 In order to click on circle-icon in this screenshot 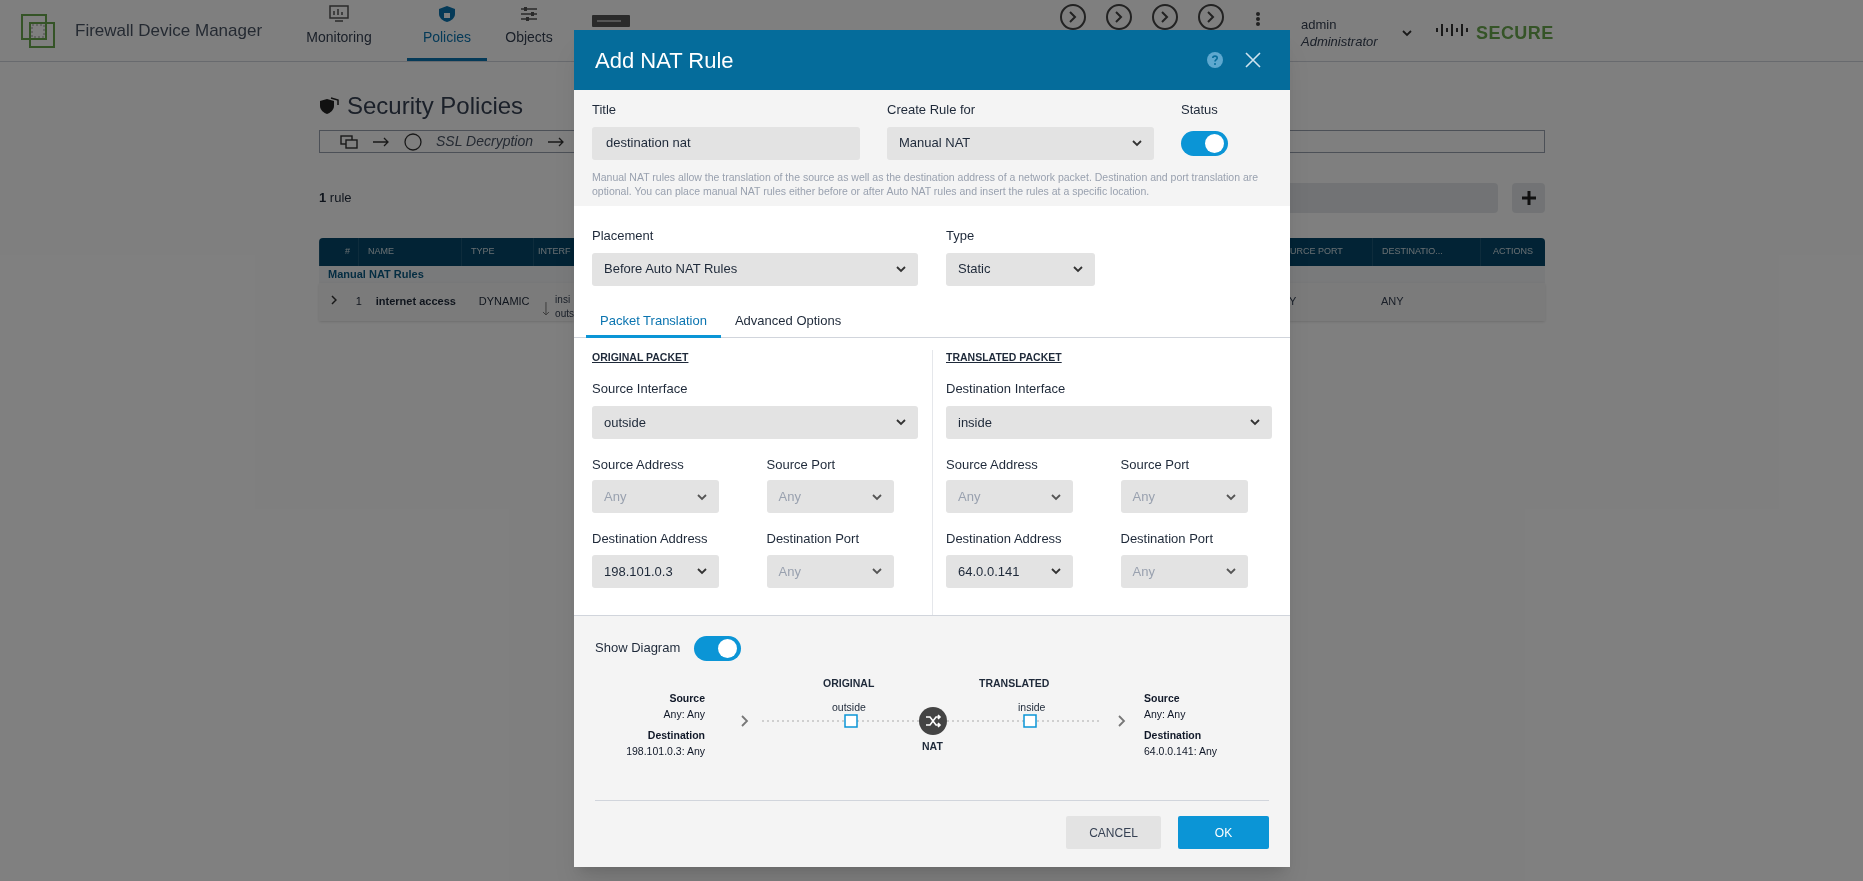, I will do `click(413, 141)`.